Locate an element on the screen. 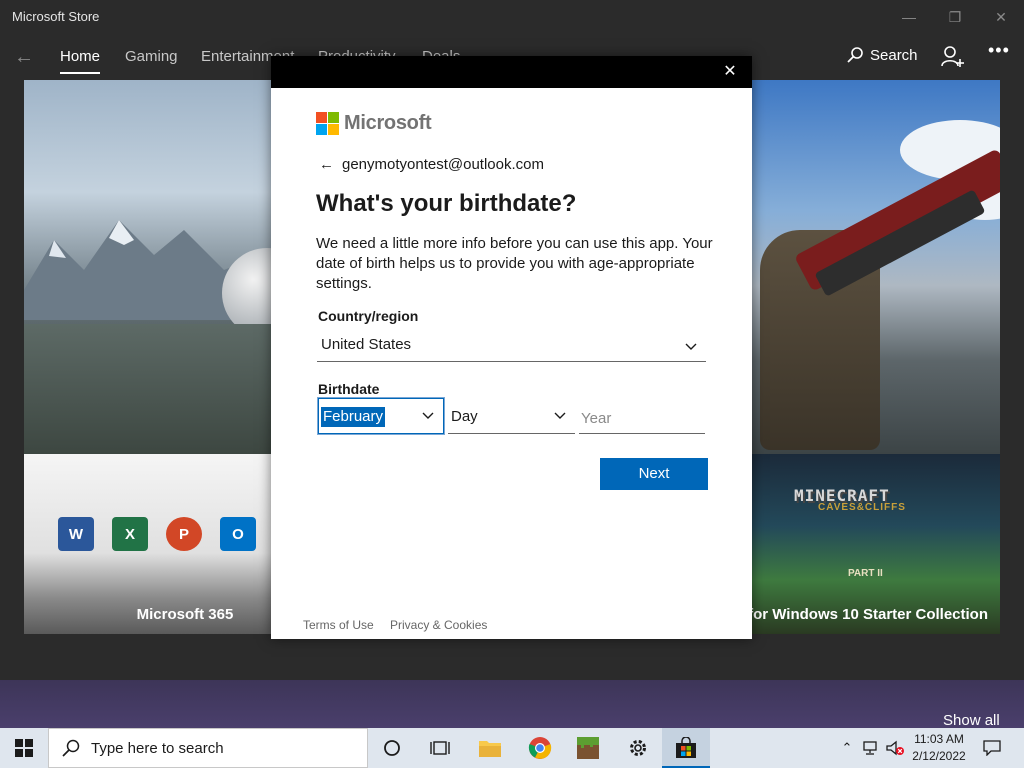 This screenshot has height=768, width=1024. identity-back-icon: ← is located at coordinates (326, 164).